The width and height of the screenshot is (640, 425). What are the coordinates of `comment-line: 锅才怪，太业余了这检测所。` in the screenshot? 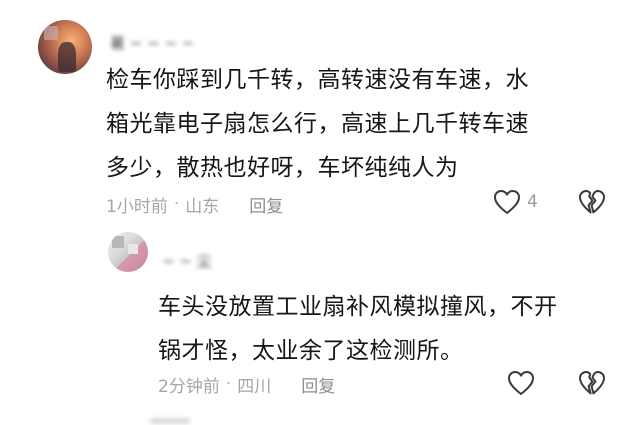 It's located at (311, 351).